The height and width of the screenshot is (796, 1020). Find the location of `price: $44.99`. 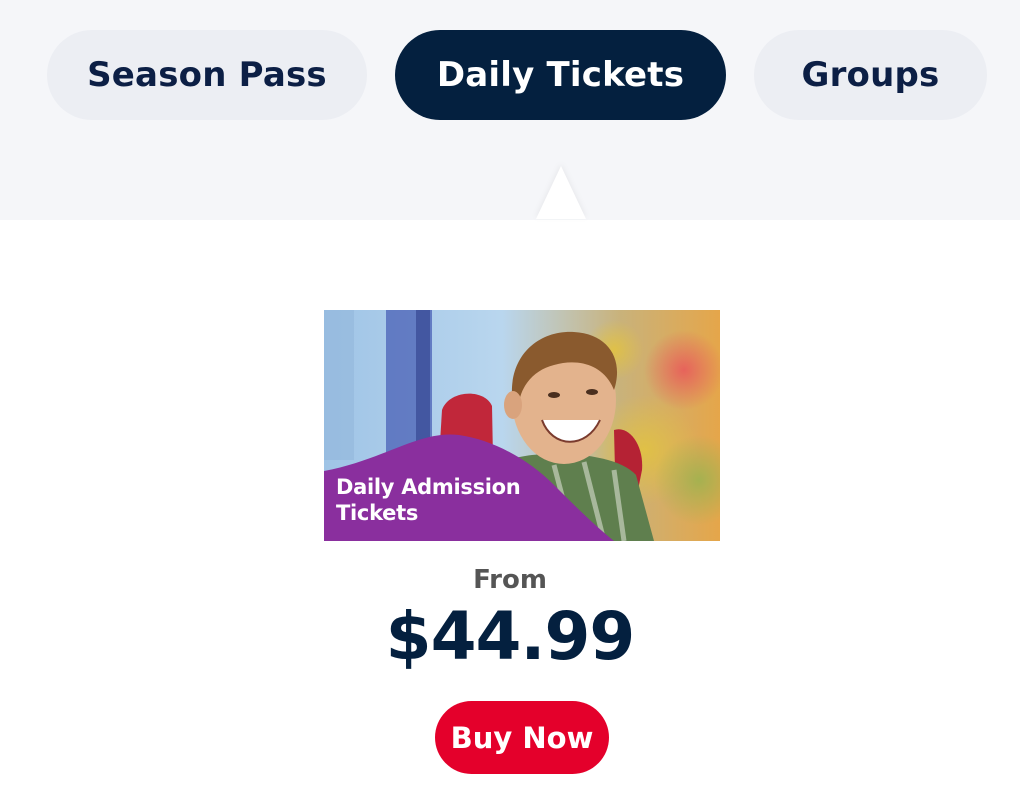

price: $44.99 is located at coordinates (510, 636).